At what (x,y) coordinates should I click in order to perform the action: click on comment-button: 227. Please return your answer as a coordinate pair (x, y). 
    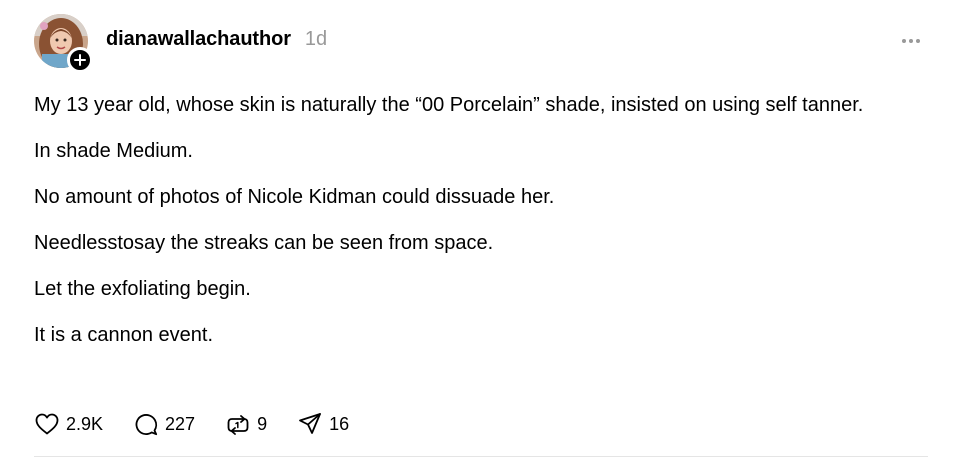
    Looking at the image, I should click on (164, 424).